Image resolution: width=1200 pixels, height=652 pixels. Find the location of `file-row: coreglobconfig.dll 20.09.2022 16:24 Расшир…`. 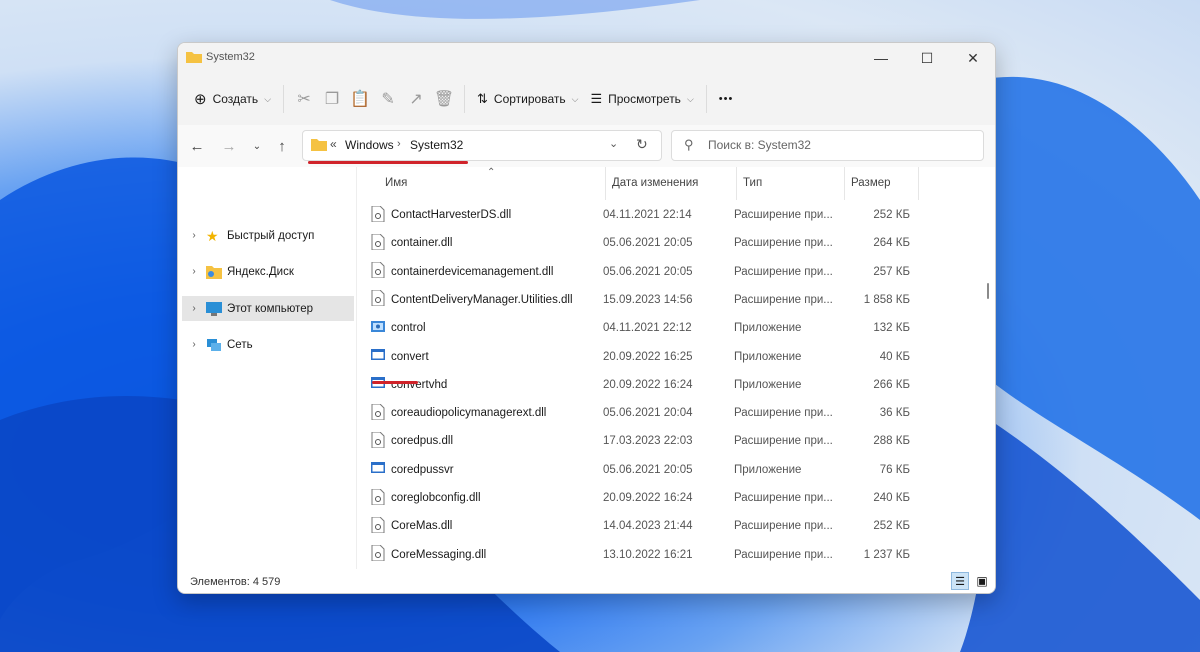

file-row: coreglobconfig.dll 20.09.2022 16:24 Расшир… is located at coordinates (666, 498).